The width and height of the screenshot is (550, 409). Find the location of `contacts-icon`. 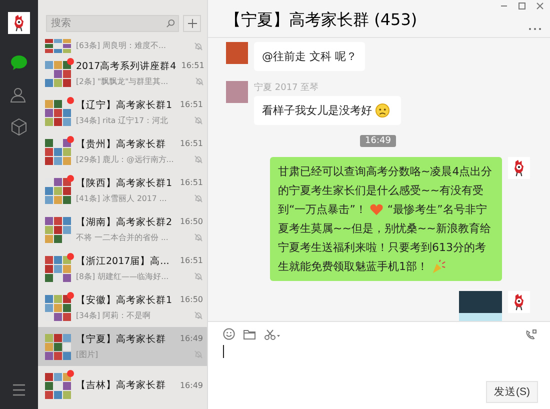

contacts-icon is located at coordinates (19, 95).